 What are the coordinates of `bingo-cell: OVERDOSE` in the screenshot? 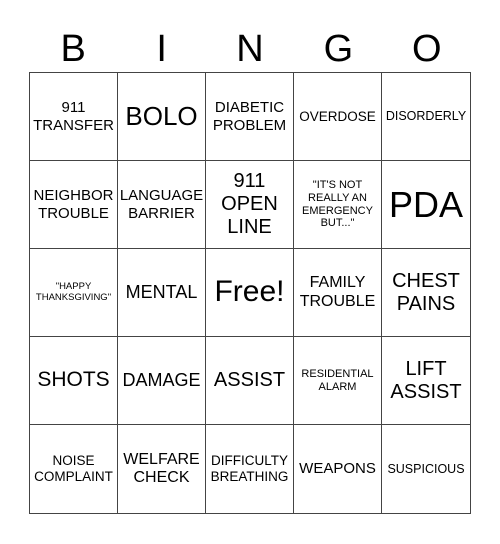 It's located at (338, 117).